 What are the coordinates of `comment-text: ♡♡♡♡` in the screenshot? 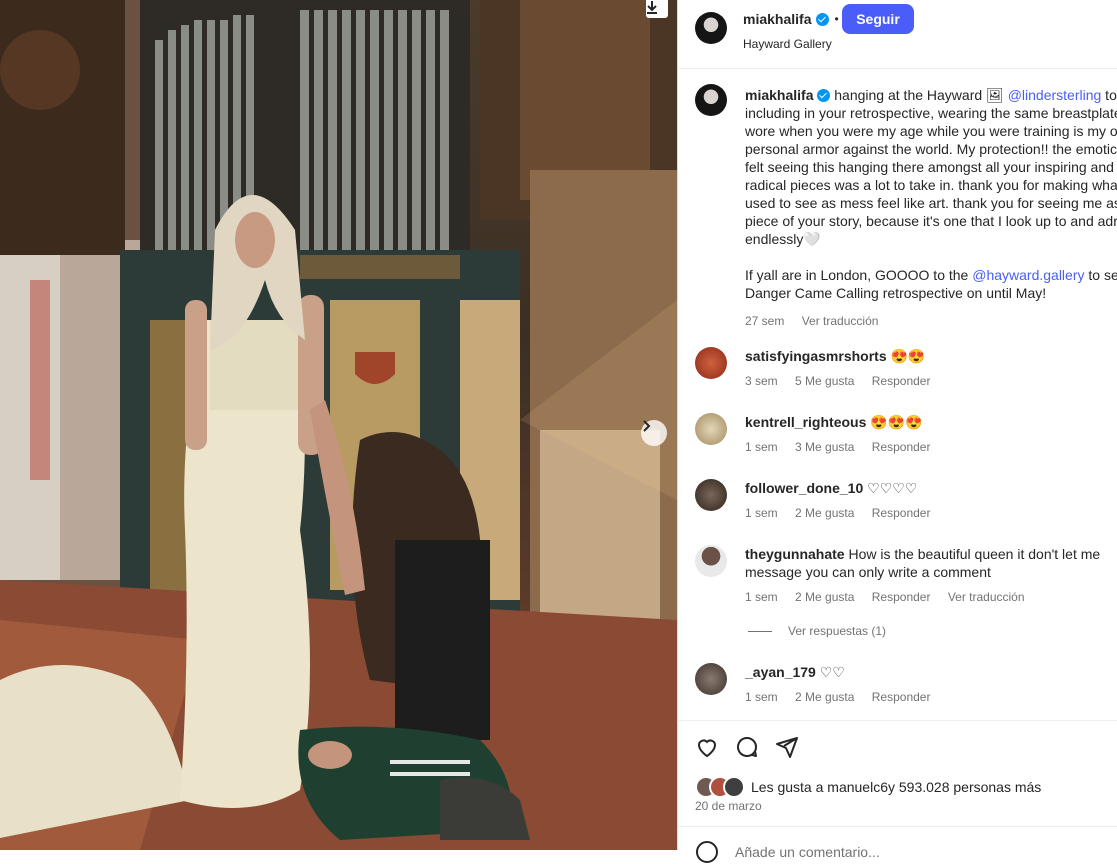 It's located at (892, 488).